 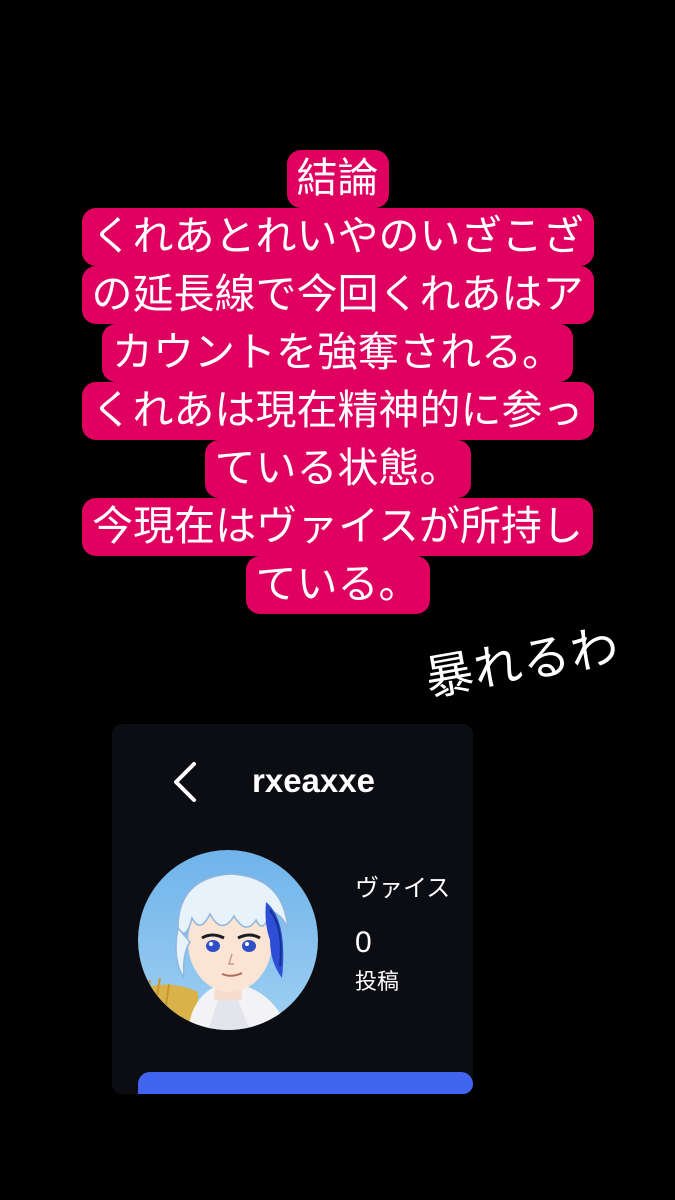 I want to click on avatar-illustration, so click(x=228, y=940).